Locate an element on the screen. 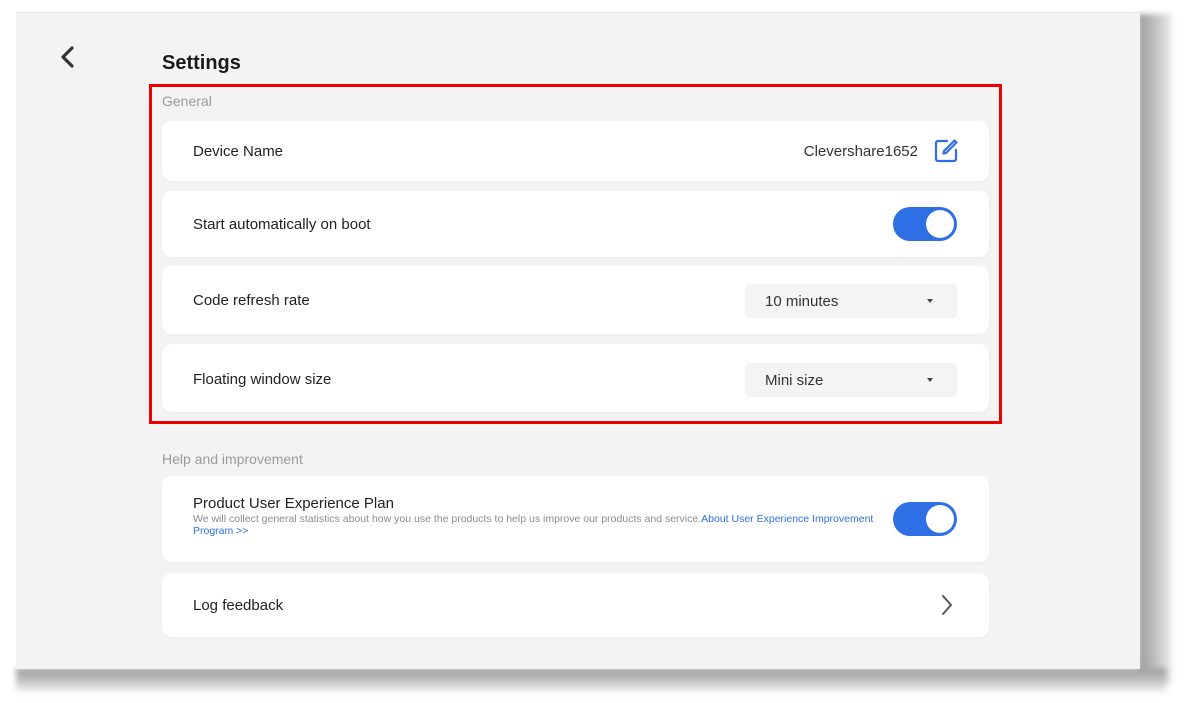 The height and width of the screenshot is (703, 1192). log-feedback-label: Log feedback is located at coordinates (238, 605).